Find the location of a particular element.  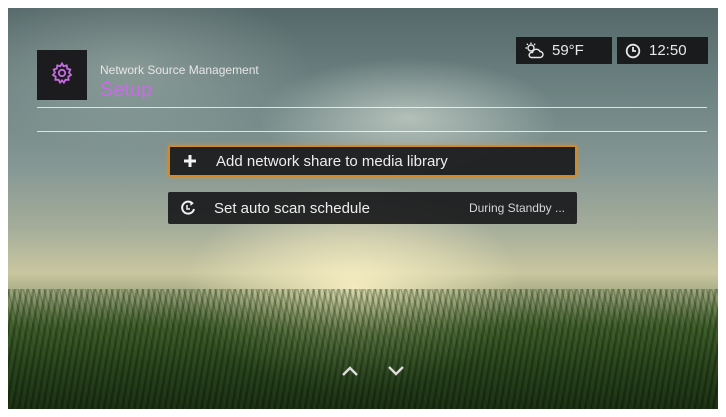

temperature-text: 59°F is located at coordinates (568, 50).